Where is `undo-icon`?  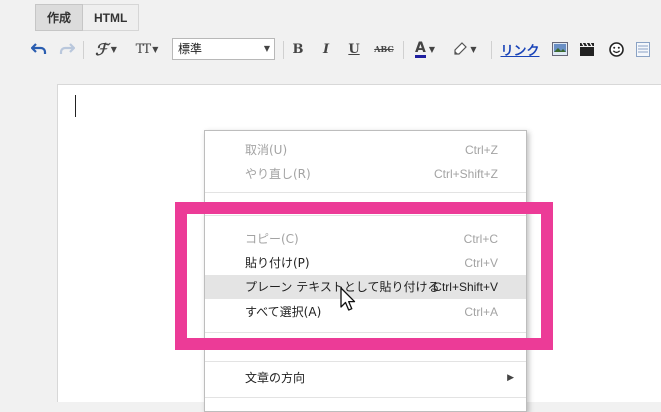
undo-icon is located at coordinates (39, 48).